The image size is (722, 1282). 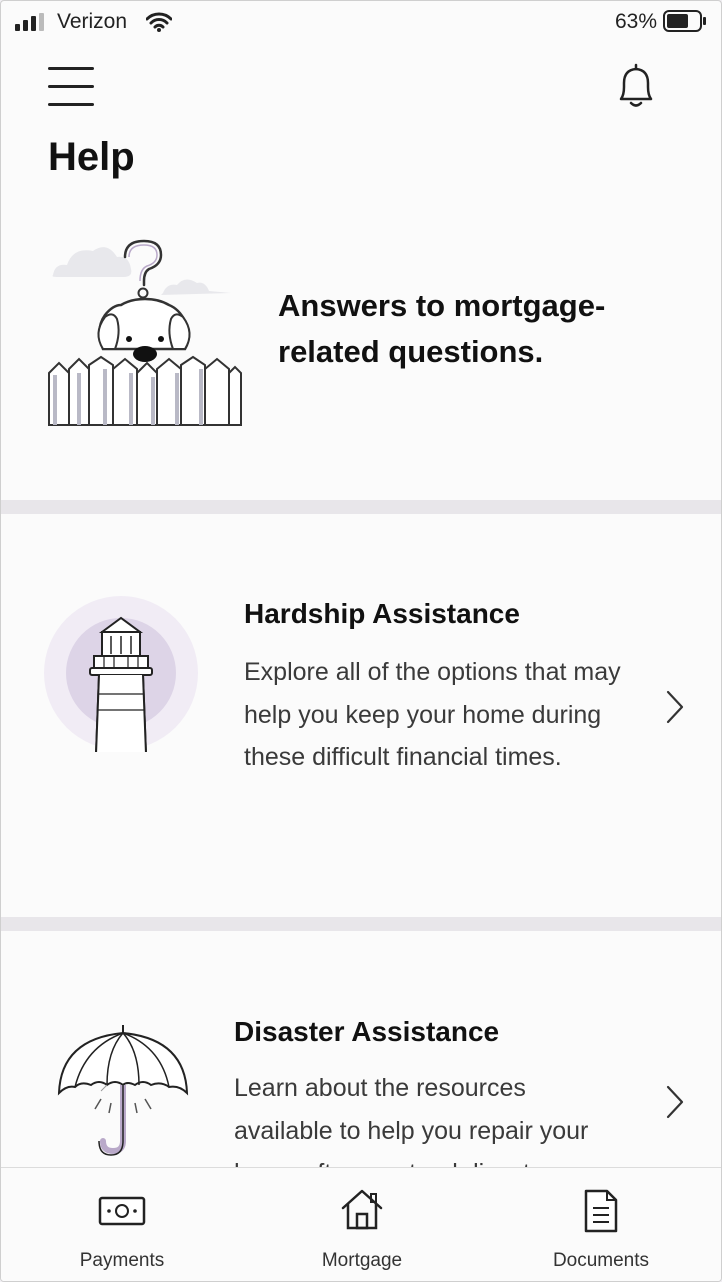 I want to click on dog-fence-illustration, so click(x=145, y=332).